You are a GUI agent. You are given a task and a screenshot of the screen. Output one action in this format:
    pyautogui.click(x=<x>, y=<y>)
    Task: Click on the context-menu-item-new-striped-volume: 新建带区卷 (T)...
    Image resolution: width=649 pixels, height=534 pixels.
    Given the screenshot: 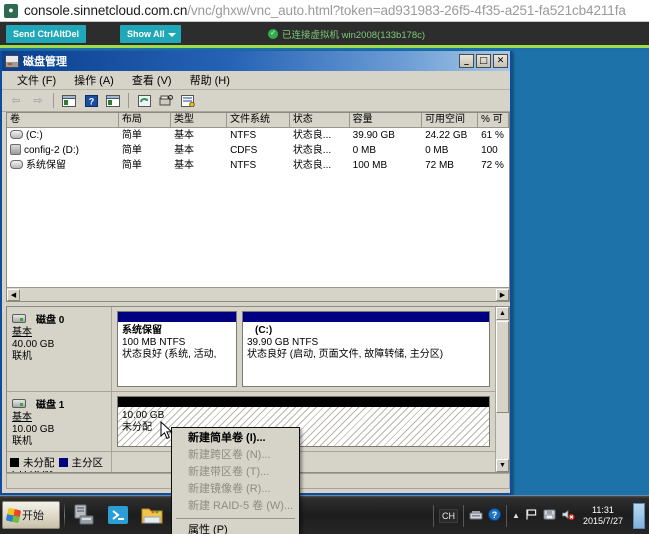 What is the action you would take?
    pyautogui.click(x=229, y=472)
    